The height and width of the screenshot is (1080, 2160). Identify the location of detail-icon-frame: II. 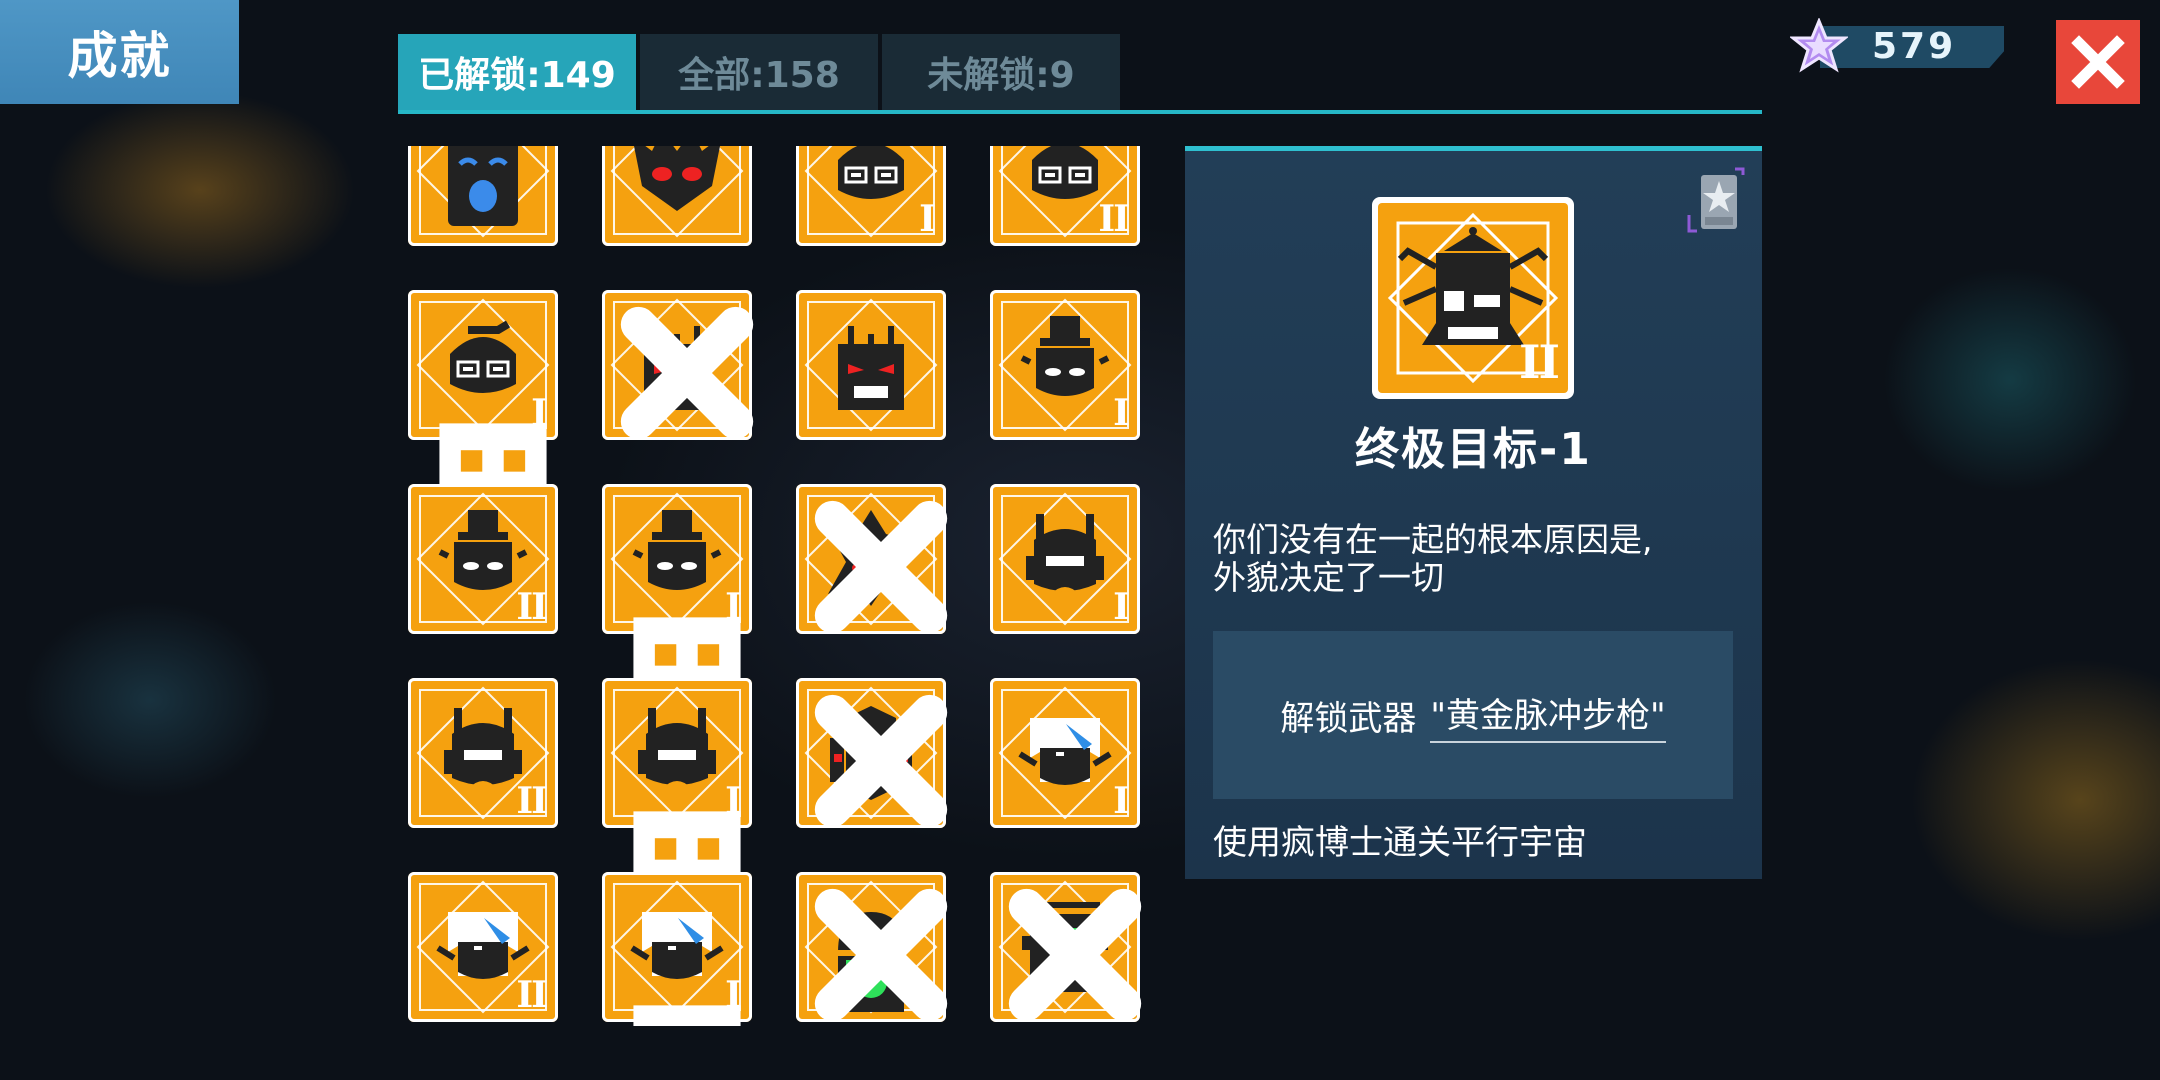
(1473, 298).